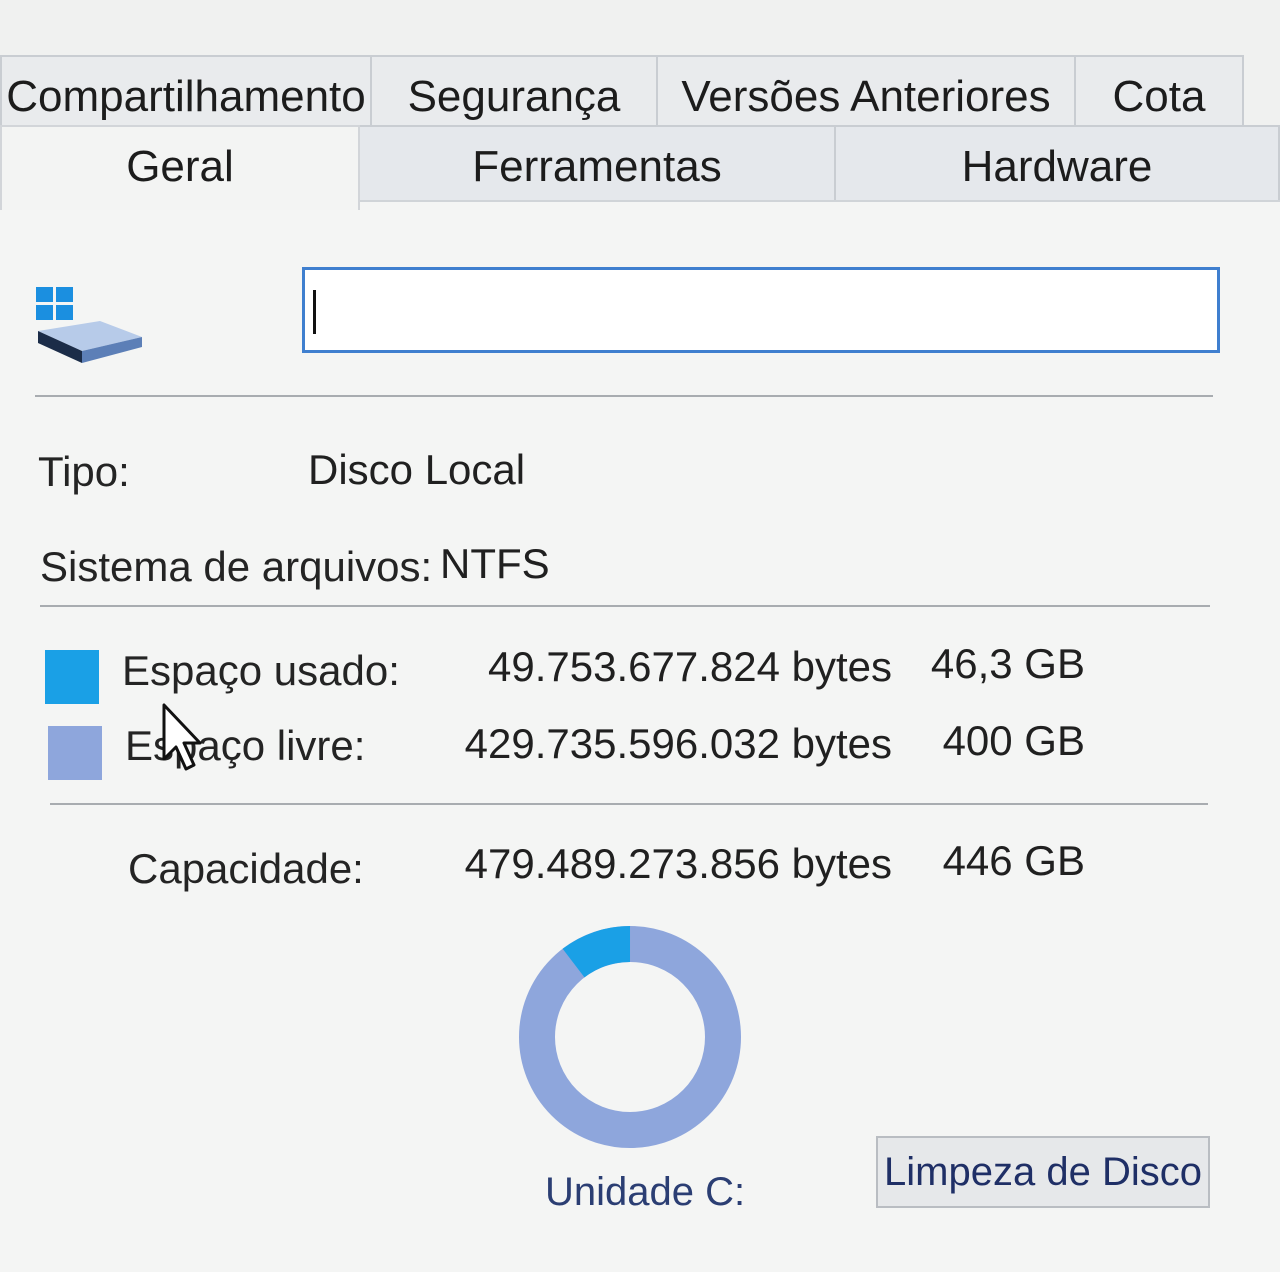 Image resolution: width=1280 pixels, height=1272 pixels. I want to click on tab-cota: Cota, so click(1159, 92).